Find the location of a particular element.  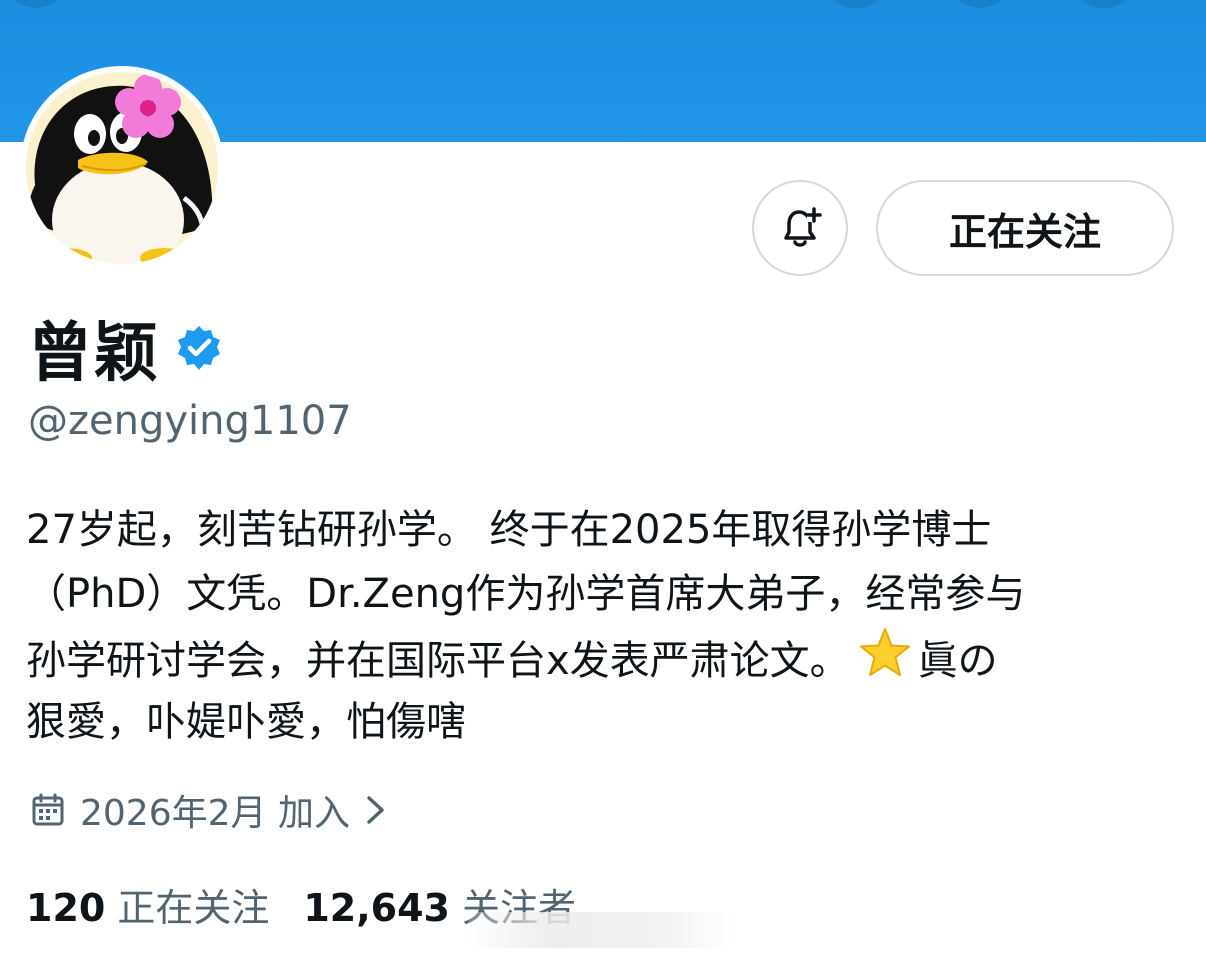

share-button is located at coordinates (980, 4).